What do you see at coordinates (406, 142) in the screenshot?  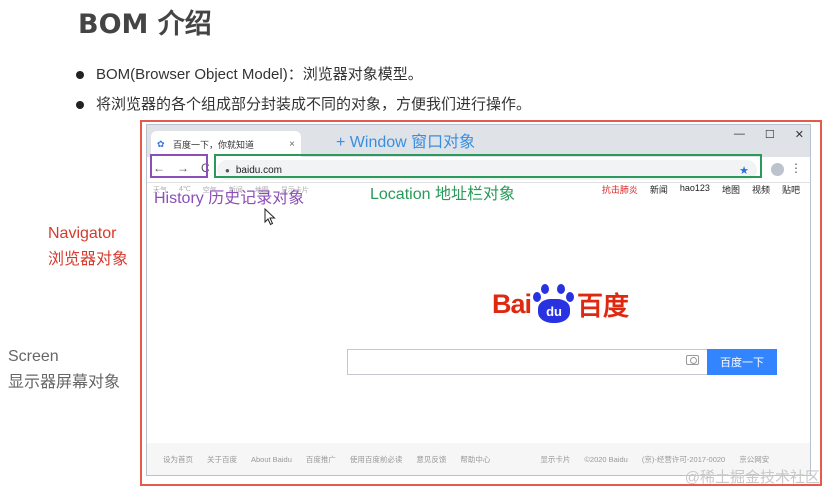 I see `window-annotation: + Window 窗口对象` at bounding box center [406, 142].